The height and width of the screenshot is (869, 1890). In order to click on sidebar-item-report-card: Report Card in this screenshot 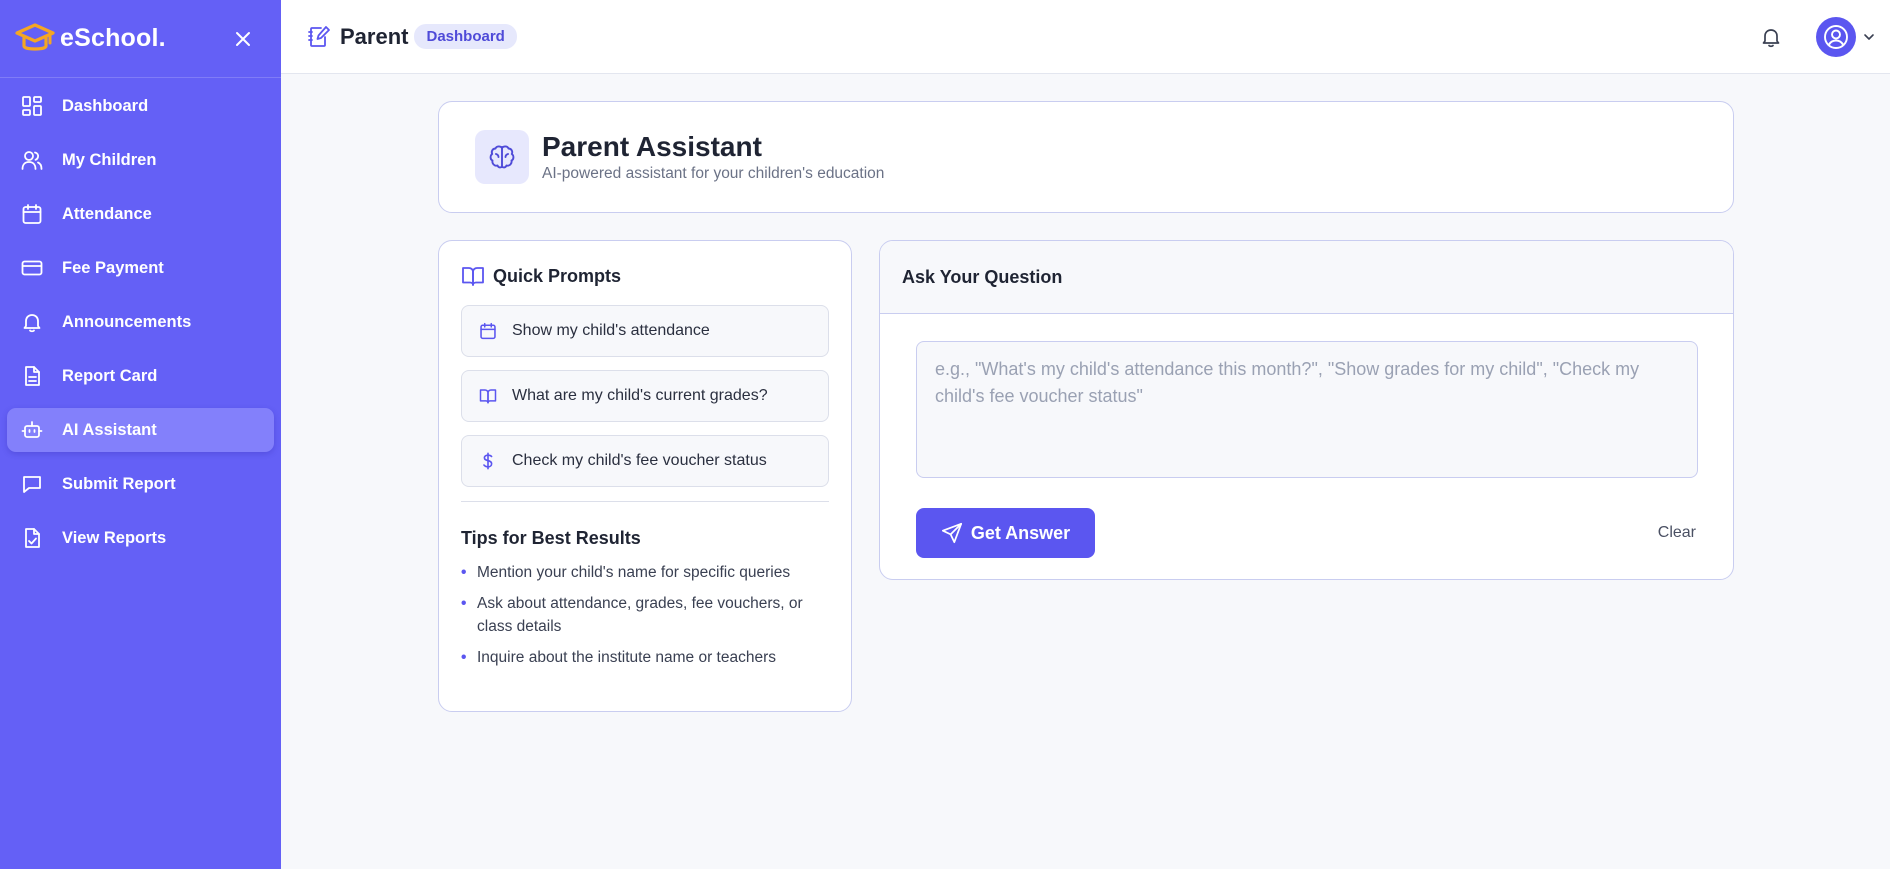, I will do `click(140, 376)`.